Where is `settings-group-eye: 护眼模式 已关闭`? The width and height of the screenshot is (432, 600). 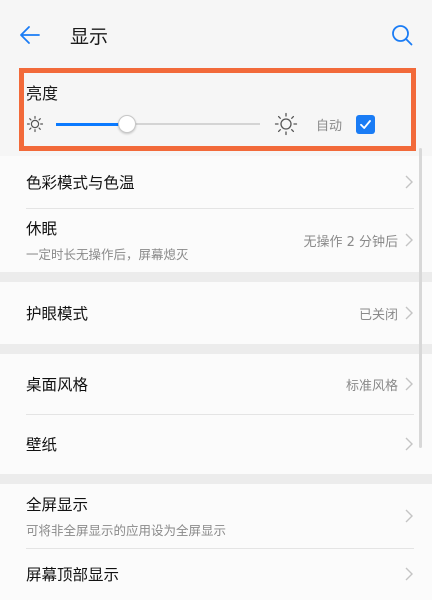 settings-group-eye: 护眼模式 已关闭 is located at coordinates (216, 313).